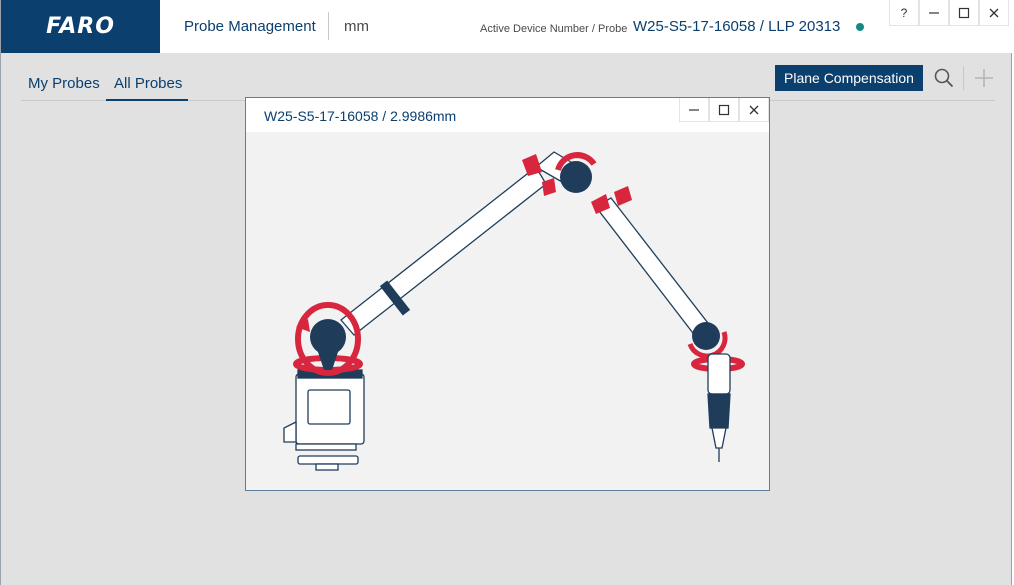 The width and height of the screenshot is (1014, 585). I want to click on active-device-label: Active Device Number / Probe, so click(554, 29).